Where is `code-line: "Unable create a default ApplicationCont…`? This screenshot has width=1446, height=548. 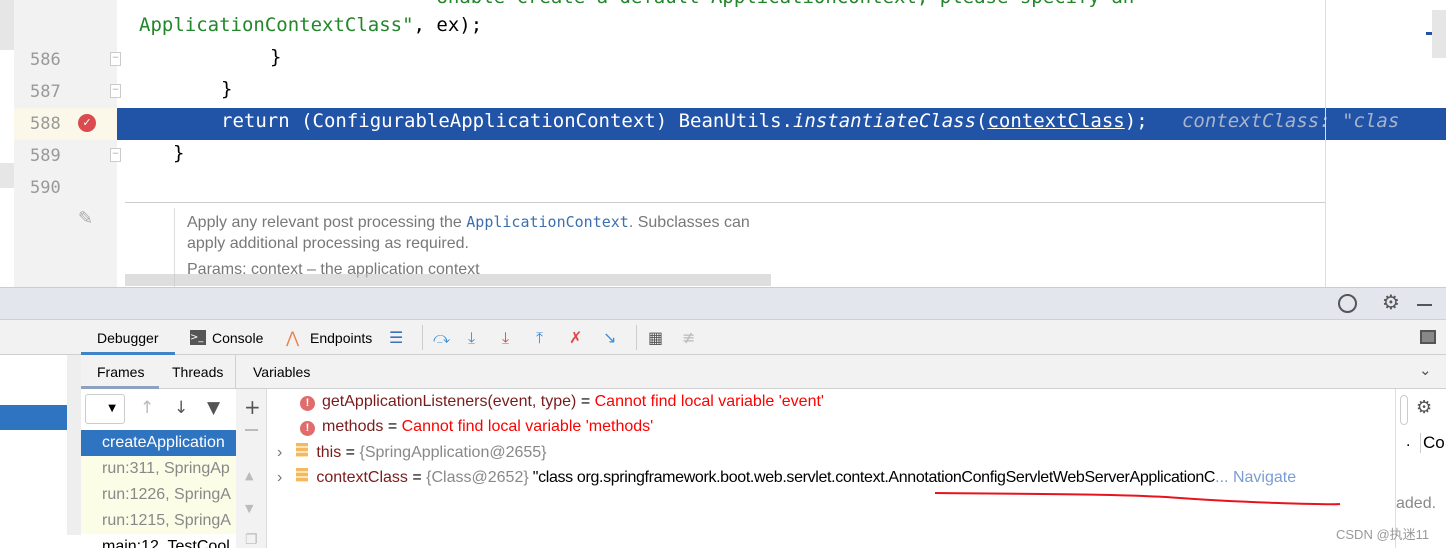
code-line: "Unable create a default ApplicationCont… is located at coordinates (779, 4).